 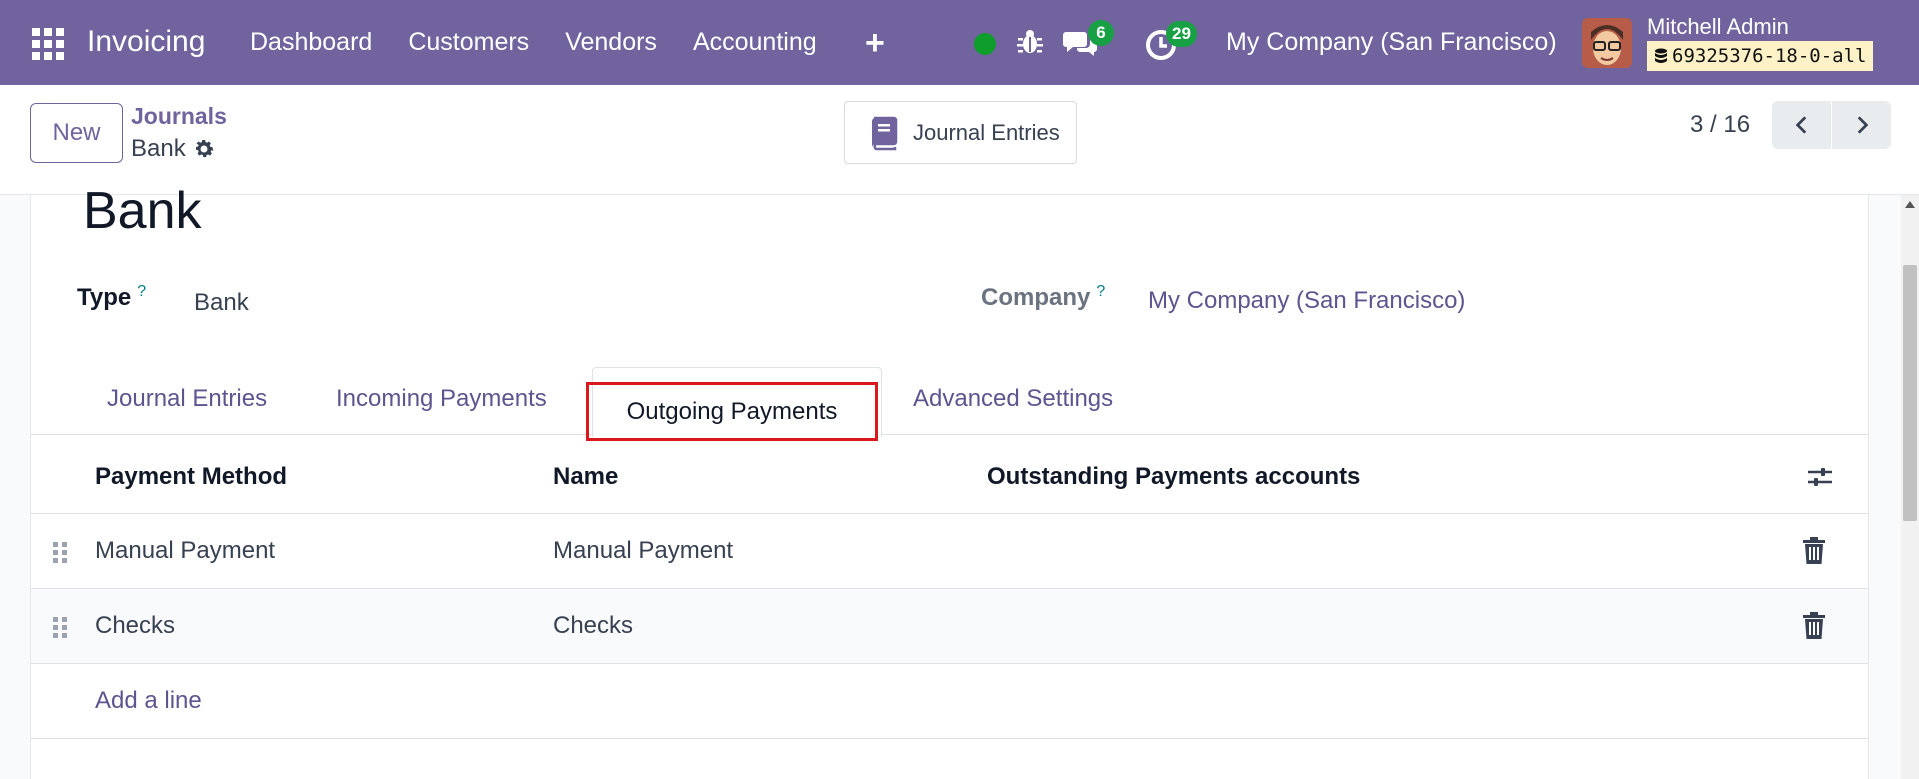 What do you see at coordinates (1661, 55) in the screenshot?
I see `database-icon` at bounding box center [1661, 55].